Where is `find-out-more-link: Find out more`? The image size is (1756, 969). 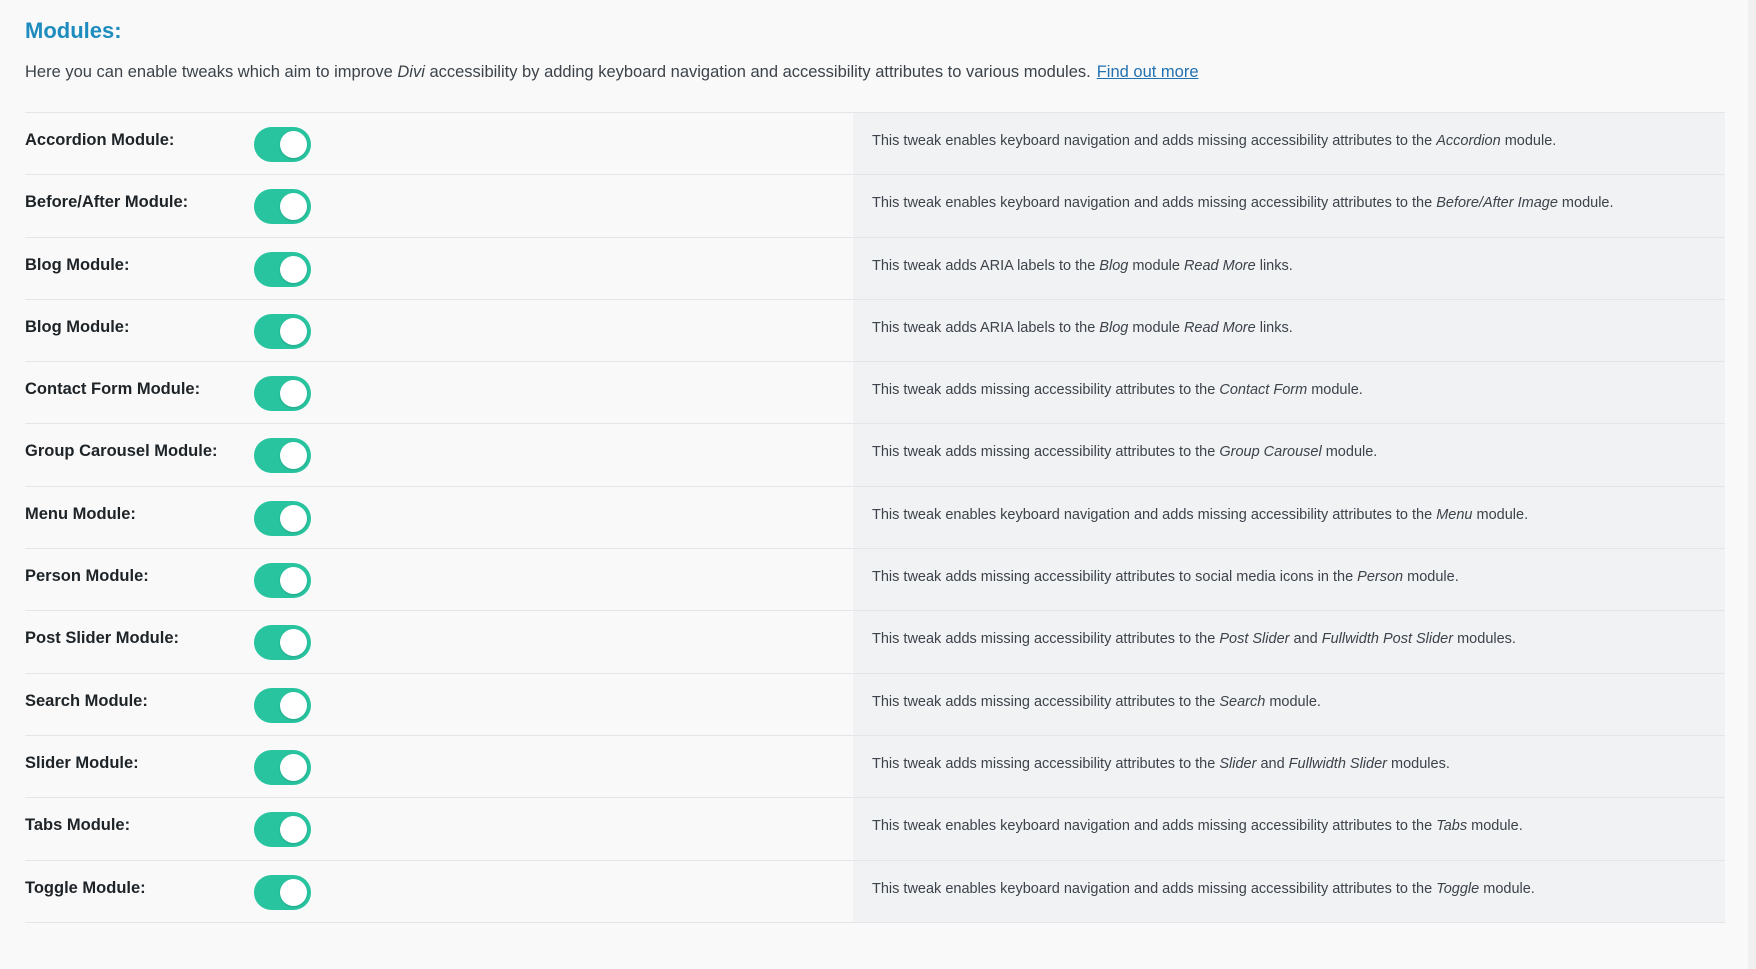
find-out-more-link: Find out more is located at coordinates (1148, 72).